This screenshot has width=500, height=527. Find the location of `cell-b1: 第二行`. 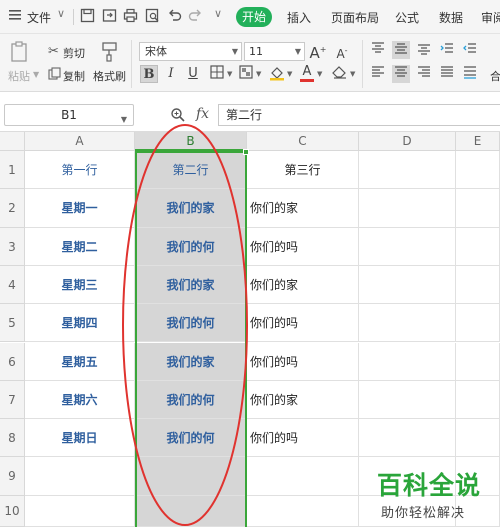

cell-b1: 第二行 is located at coordinates (191, 170).